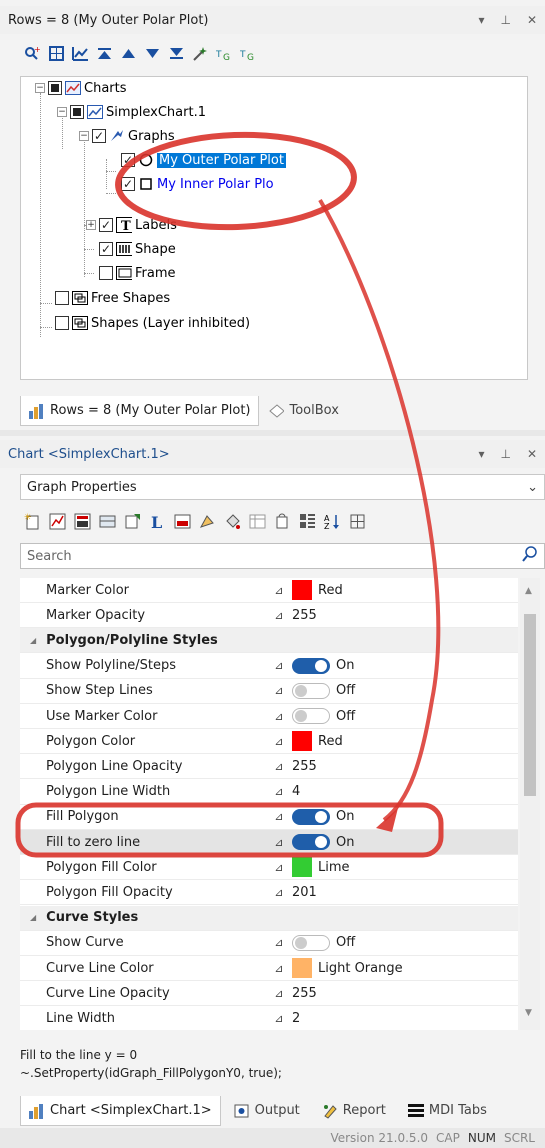 The image size is (545, 1148). Describe the element at coordinates (176, 53) in the screenshot. I see `move-bottom-icon` at that location.